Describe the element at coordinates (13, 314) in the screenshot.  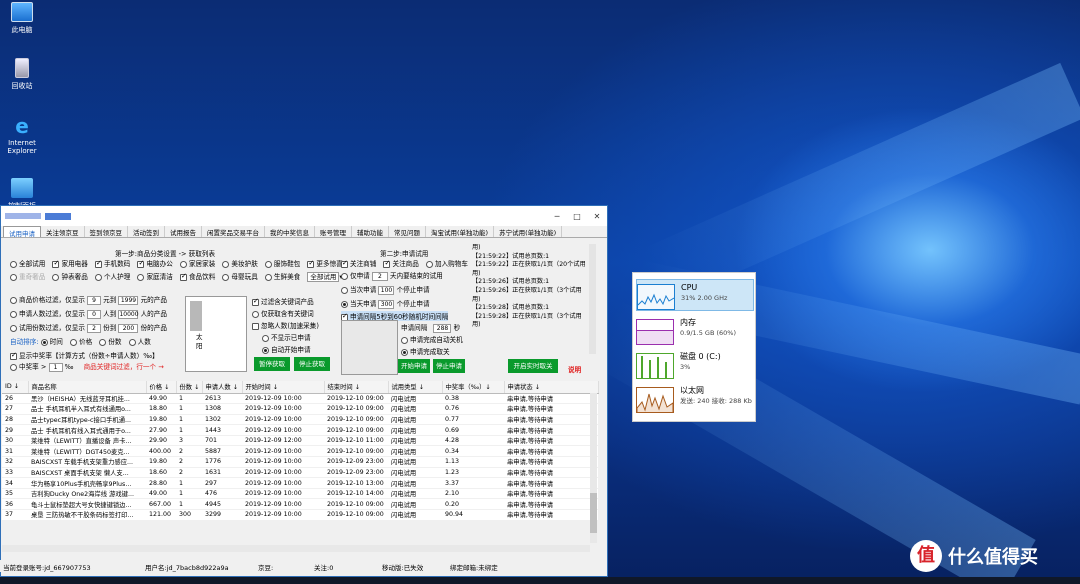
I see `people-filter-radio` at that location.